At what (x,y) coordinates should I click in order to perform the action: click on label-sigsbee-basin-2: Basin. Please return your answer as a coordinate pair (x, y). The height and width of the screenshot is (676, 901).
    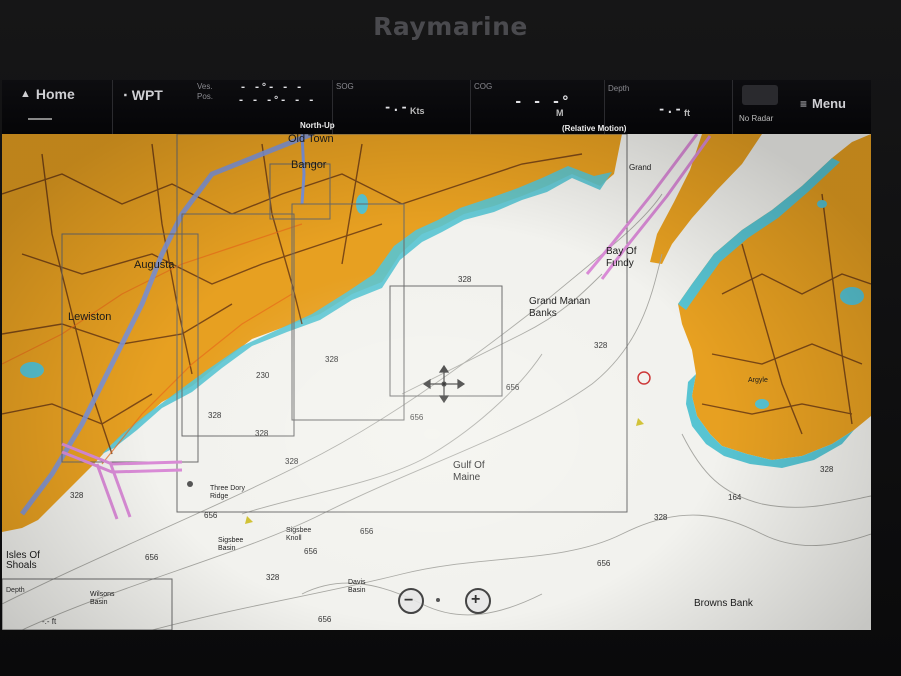
    Looking at the image, I should click on (227, 548).